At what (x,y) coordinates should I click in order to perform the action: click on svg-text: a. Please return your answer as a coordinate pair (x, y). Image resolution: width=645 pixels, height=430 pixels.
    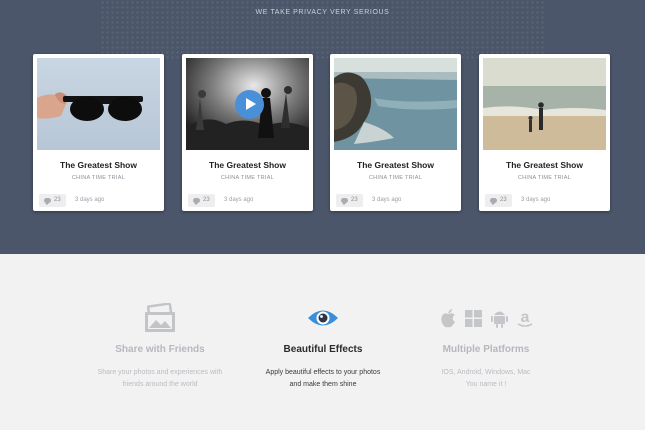
    Looking at the image, I should click on (524, 317).